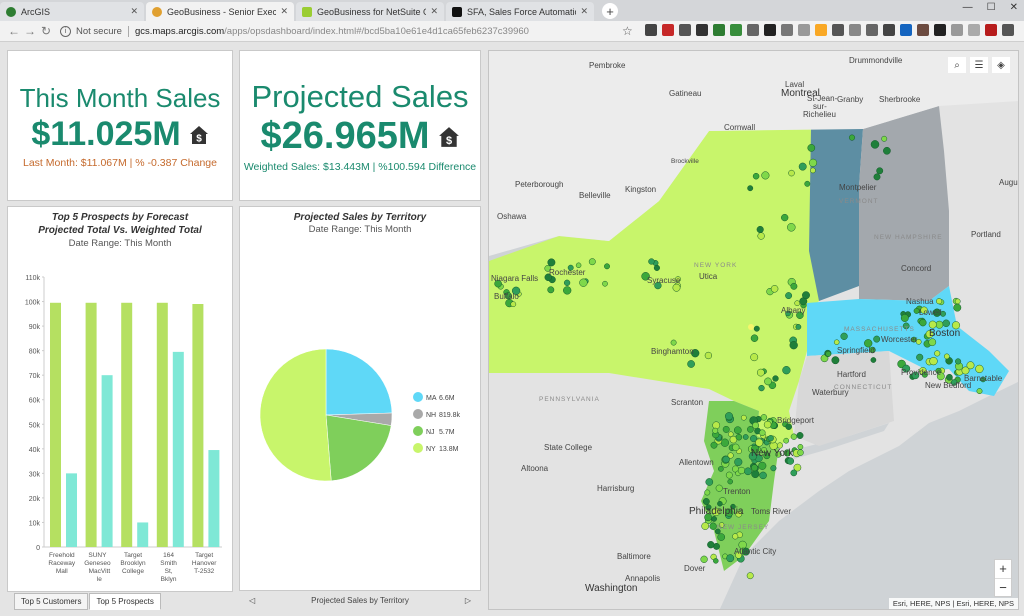  Describe the element at coordinates (220, 11) in the screenshot. I see `browser-tab-geobusiness-exec: GeoBusiness - Senior Executive D ✕` at that location.